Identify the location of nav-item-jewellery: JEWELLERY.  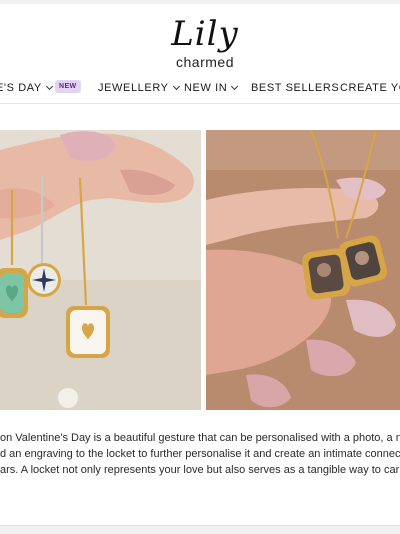
(139, 88).